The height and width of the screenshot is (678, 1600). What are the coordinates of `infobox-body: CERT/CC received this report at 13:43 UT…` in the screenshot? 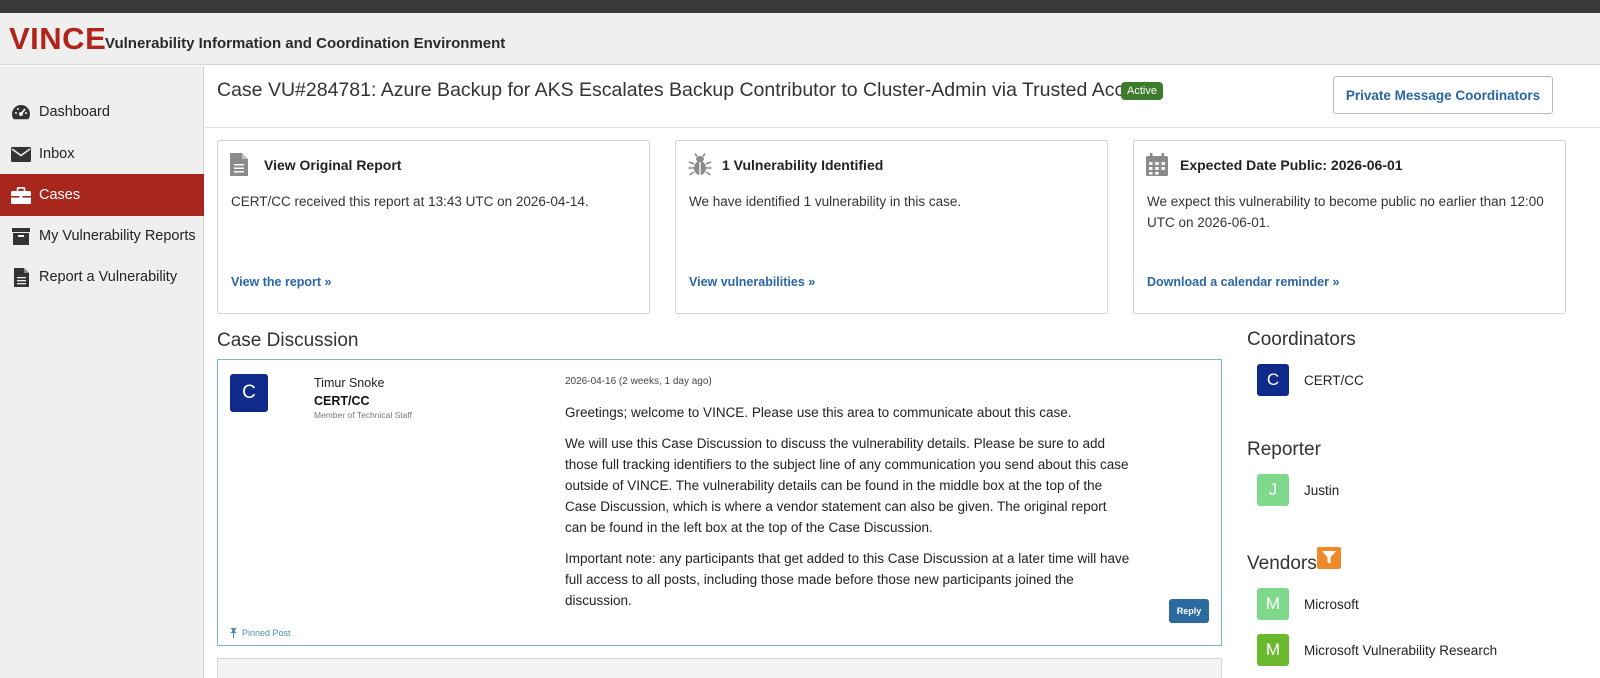 It's located at (410, 201).